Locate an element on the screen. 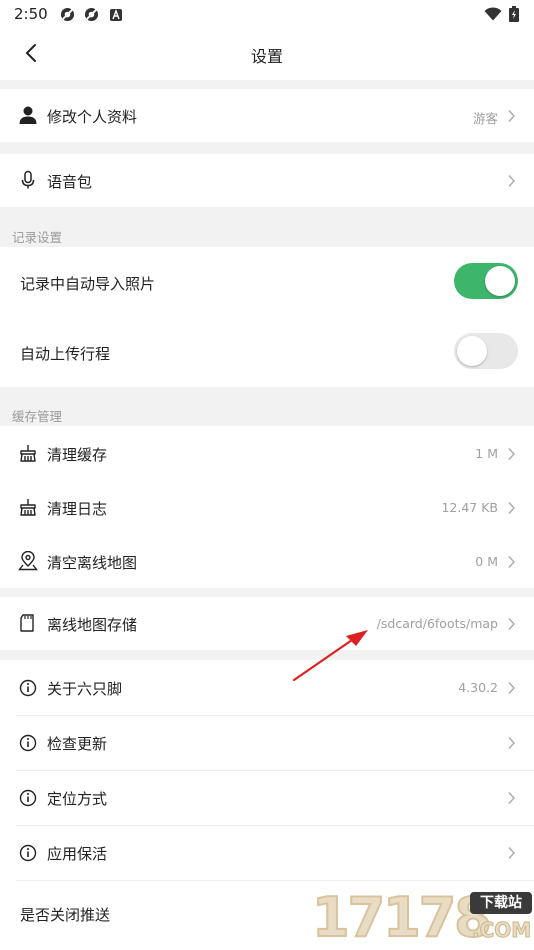 The height and width of the screenshot is (950, 534). edit-profile-label: 修改个人资料 is located at coordinates (92, 117).